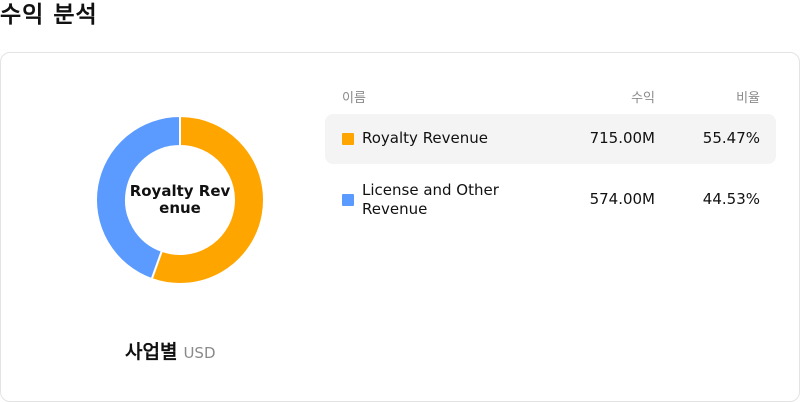 This screenshot has width=800, height=402. I want to click on row-ratio: 44.53%, so click(731, 199).